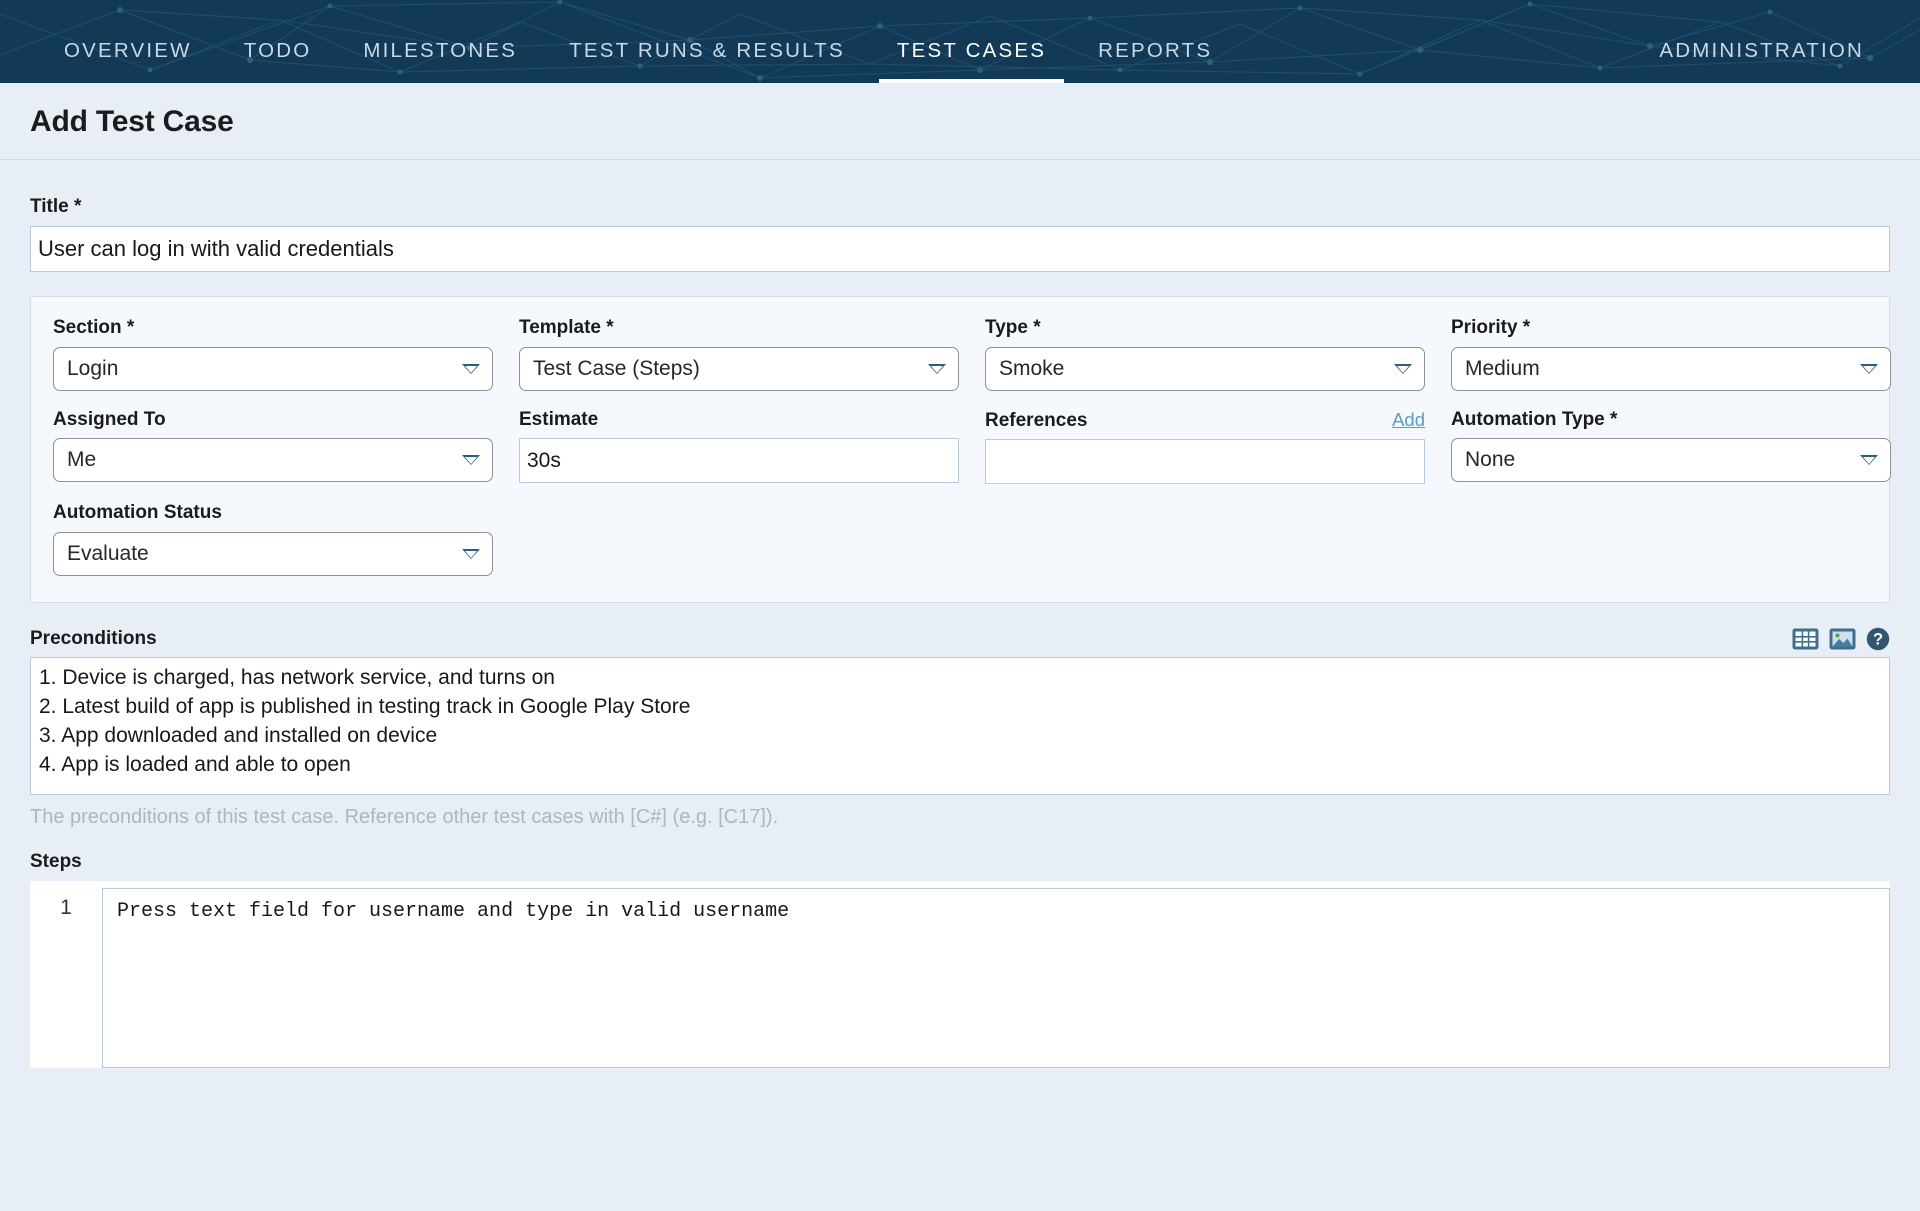 The height and width of the screenshot is (1211, 1920). Describe the element at coordinates (1036, 420) in the screenshot. I see `references-label: References` at that location.